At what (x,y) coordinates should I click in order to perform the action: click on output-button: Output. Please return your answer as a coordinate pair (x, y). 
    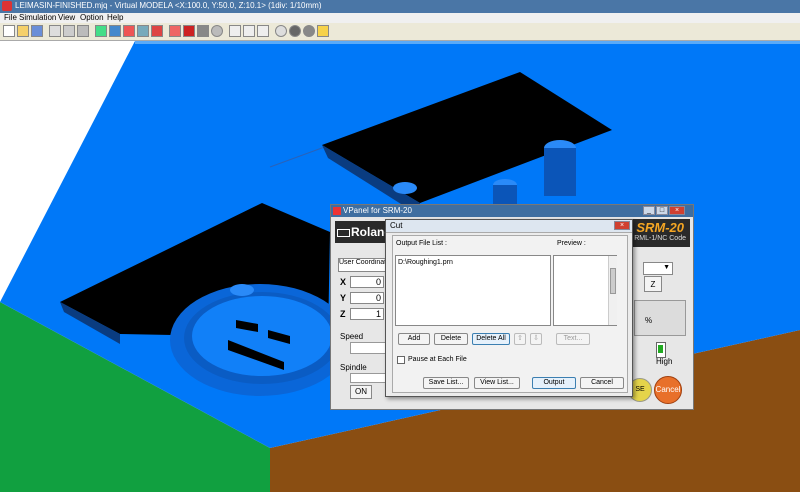
    Looking at the image, I should click on (554, 383).